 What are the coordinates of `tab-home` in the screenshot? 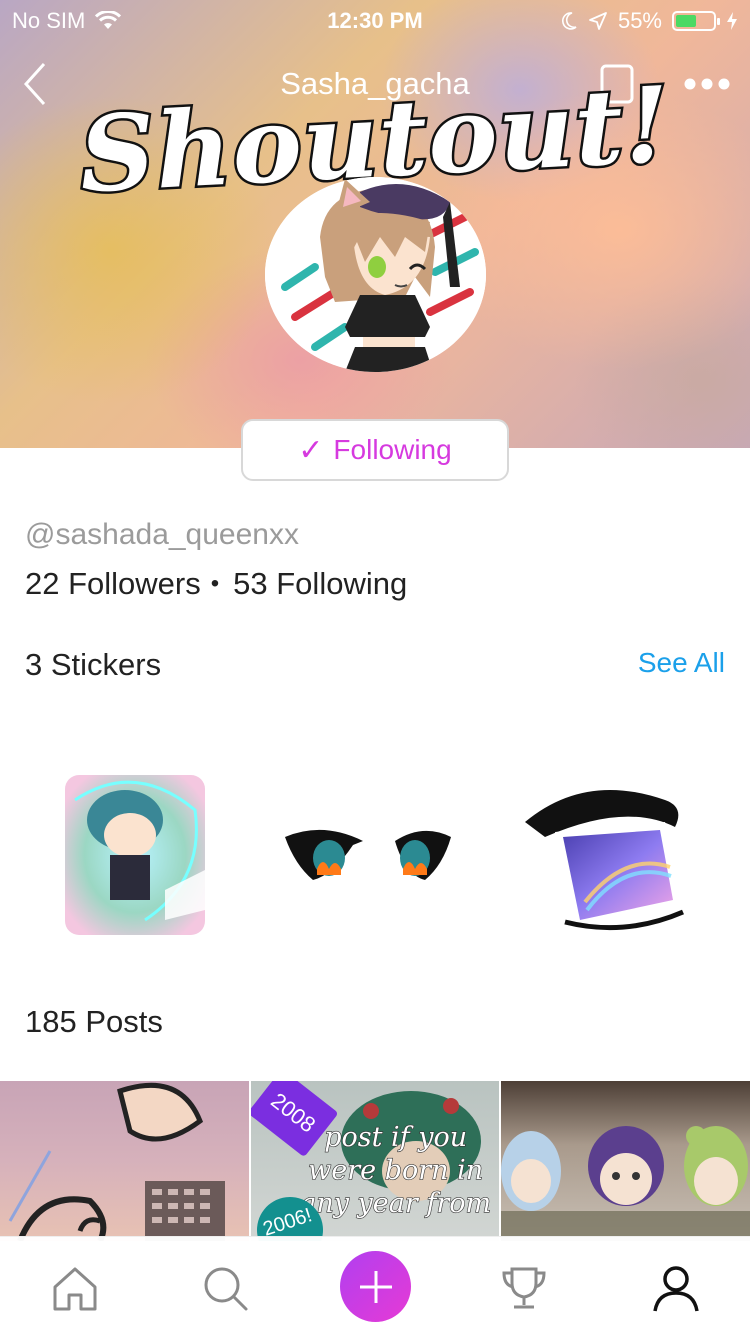 It's located at (75, 1289).